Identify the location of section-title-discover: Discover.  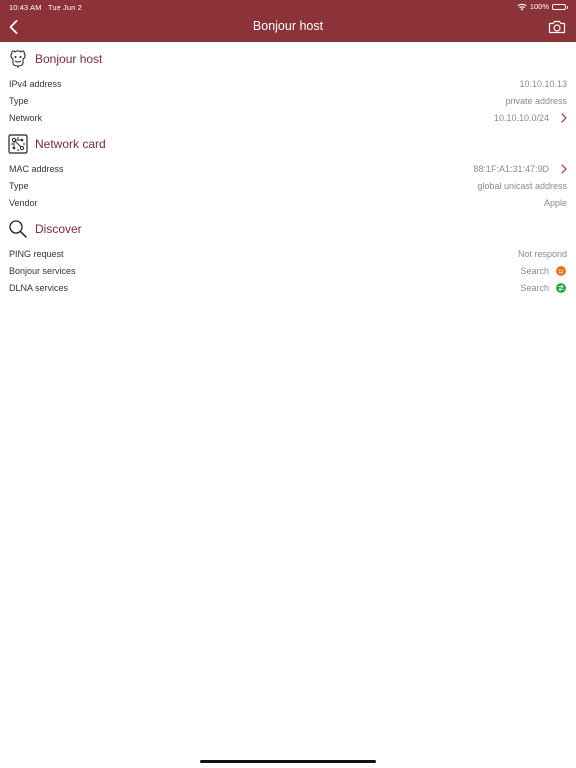
(58, 229).